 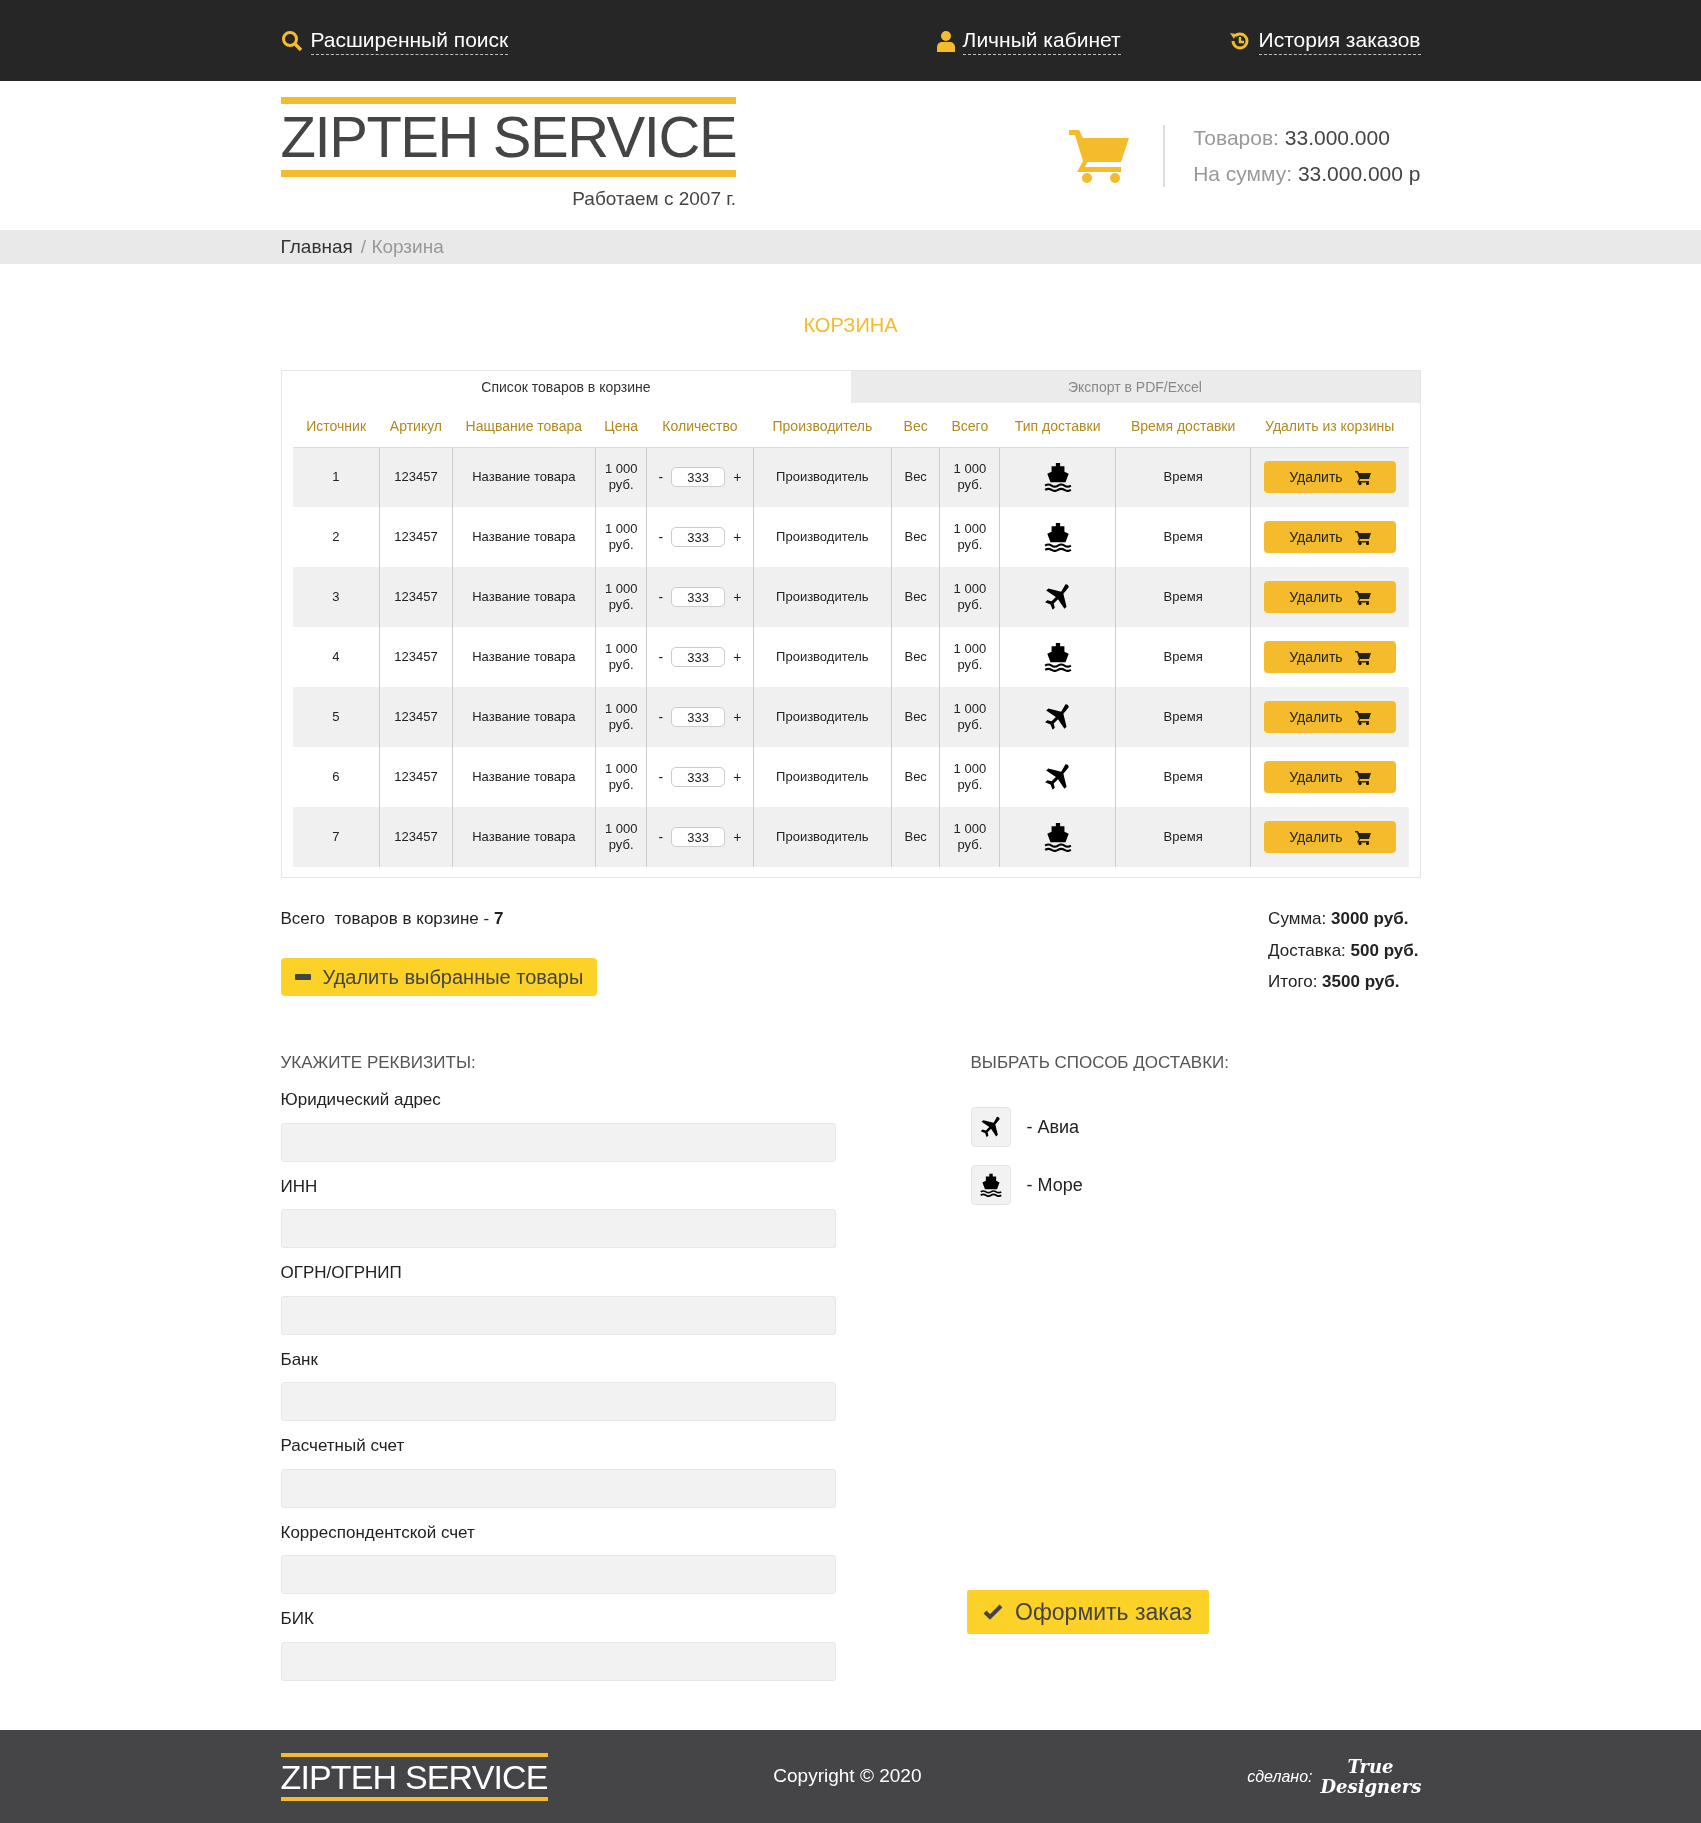 I want to click on page-title: КОРЗИНА, so click(x=850, y=325).